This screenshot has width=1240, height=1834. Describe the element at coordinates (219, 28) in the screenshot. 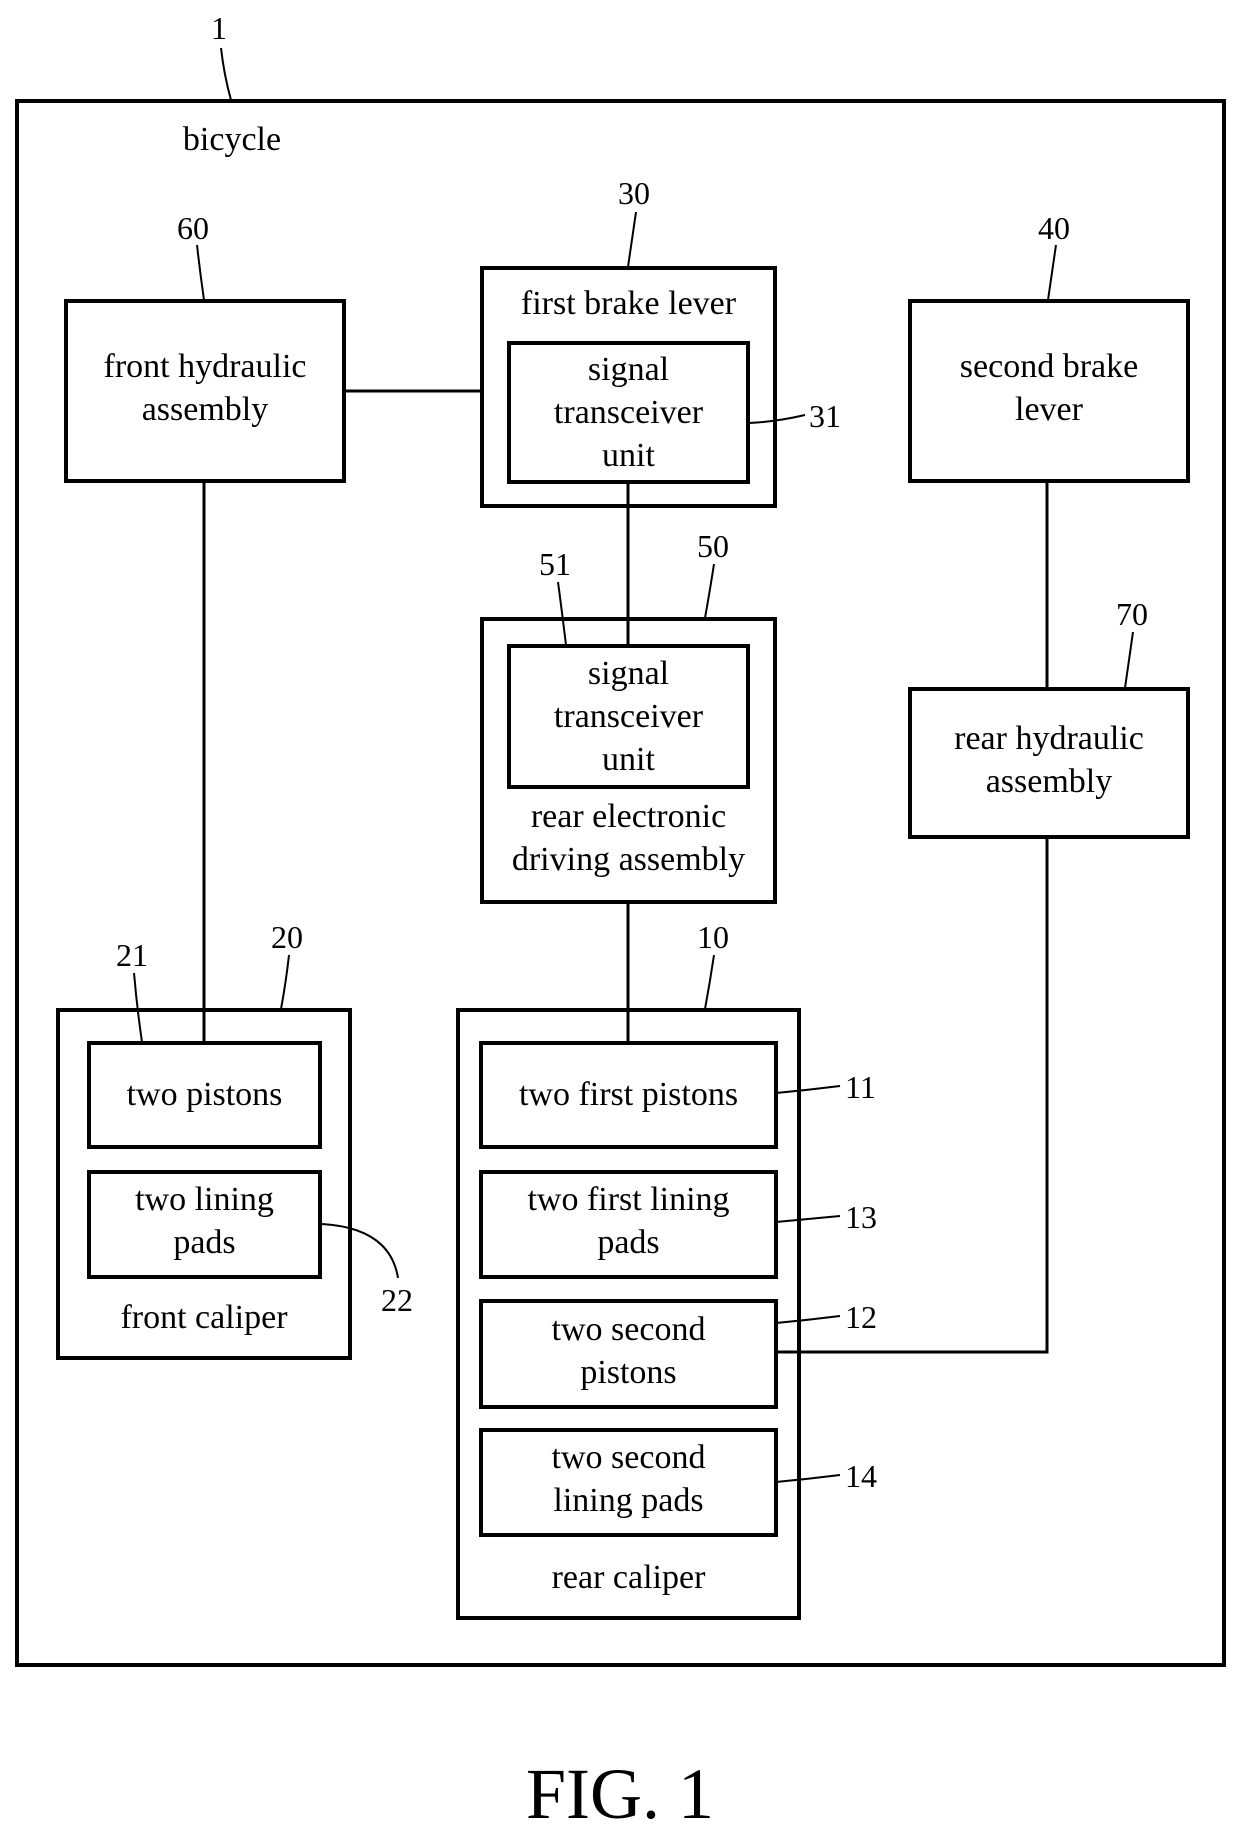

I see `ref-number-1: 1` at that location.